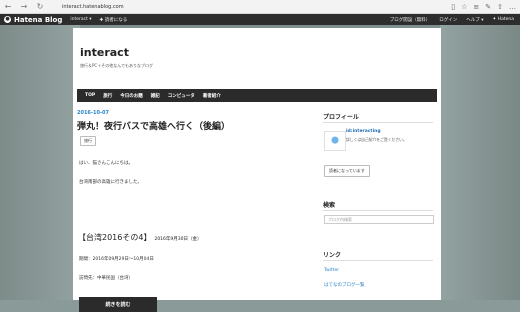 The image size is (520, 312). I want to click on read-more-button: 続きを読む, so click(118, 304).